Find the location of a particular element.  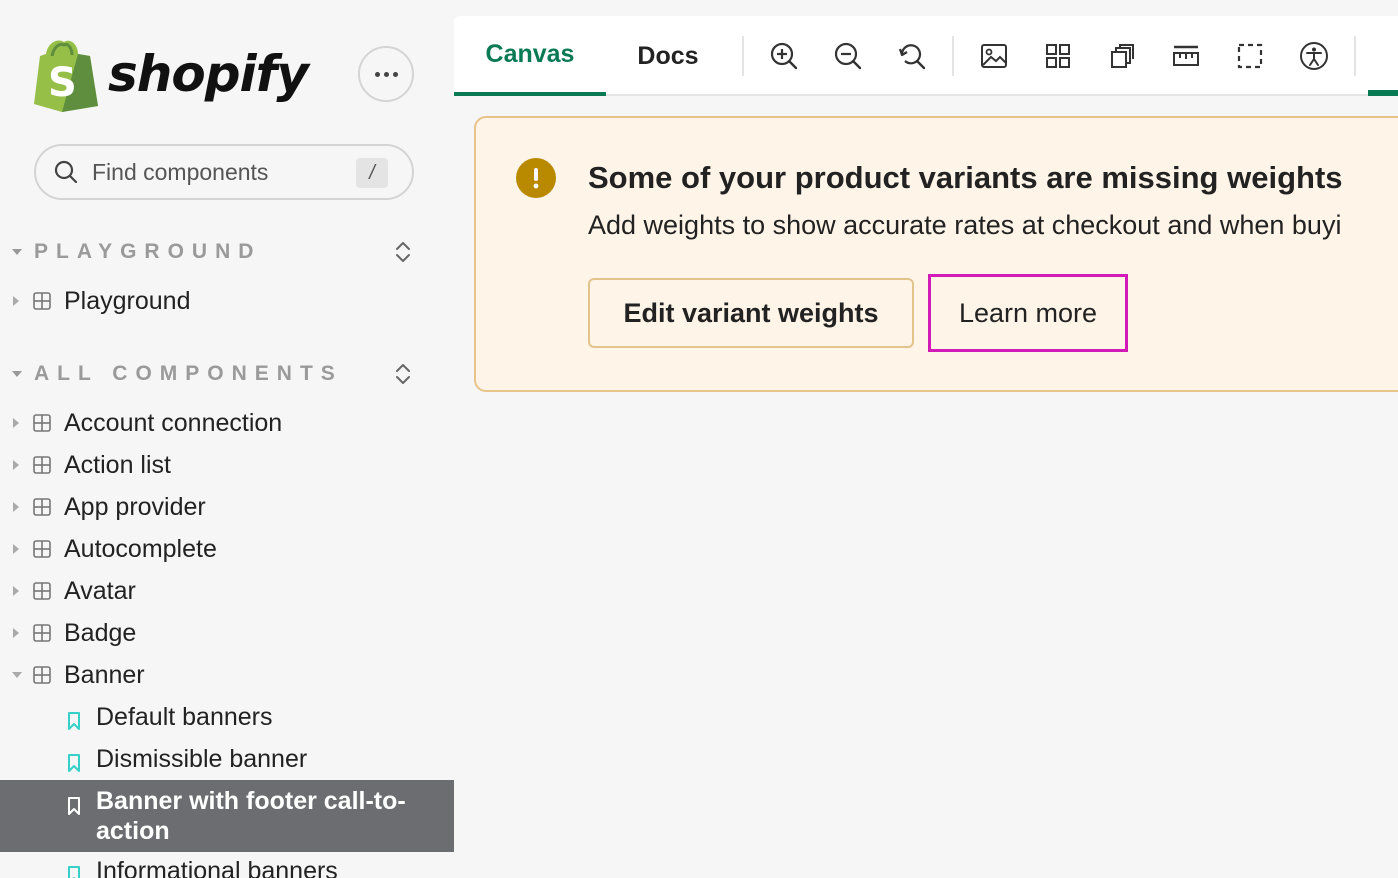

shopify-logo: S shopify is located at coordinates (172, 74).